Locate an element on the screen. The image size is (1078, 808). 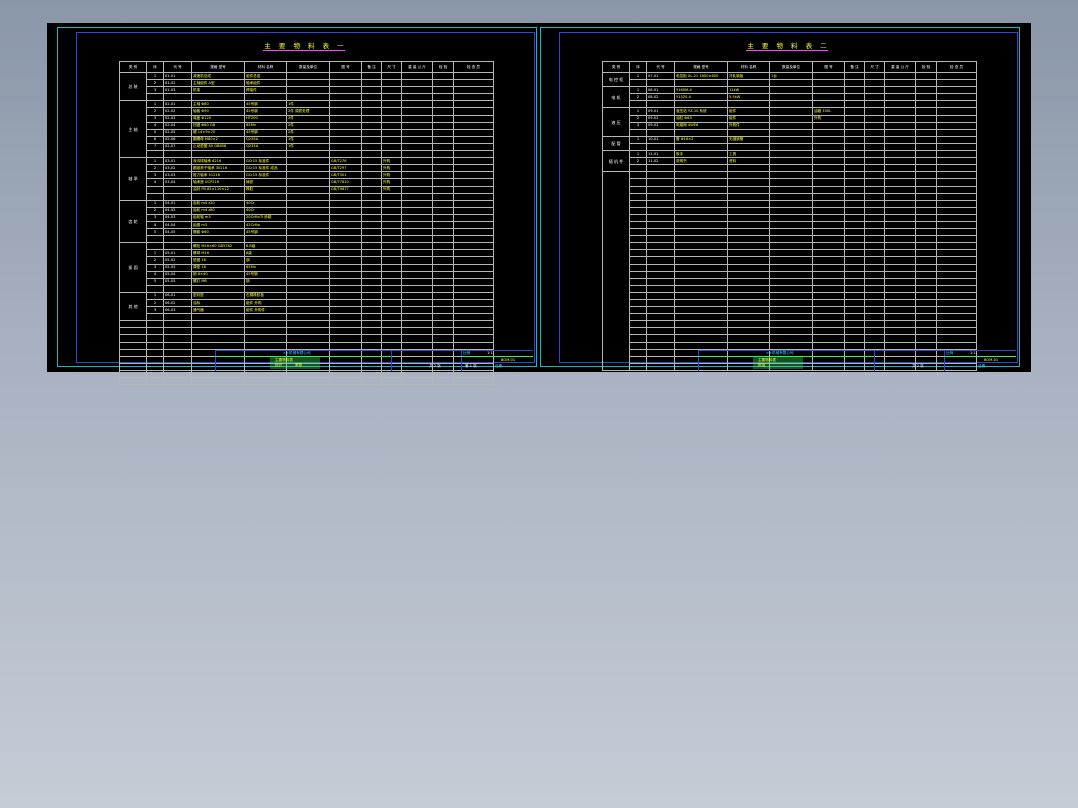
table-row: 4 03-04 轴承座 UCP216 铸铁 GB/T7810 外购 is located at coordinates (307, 182).